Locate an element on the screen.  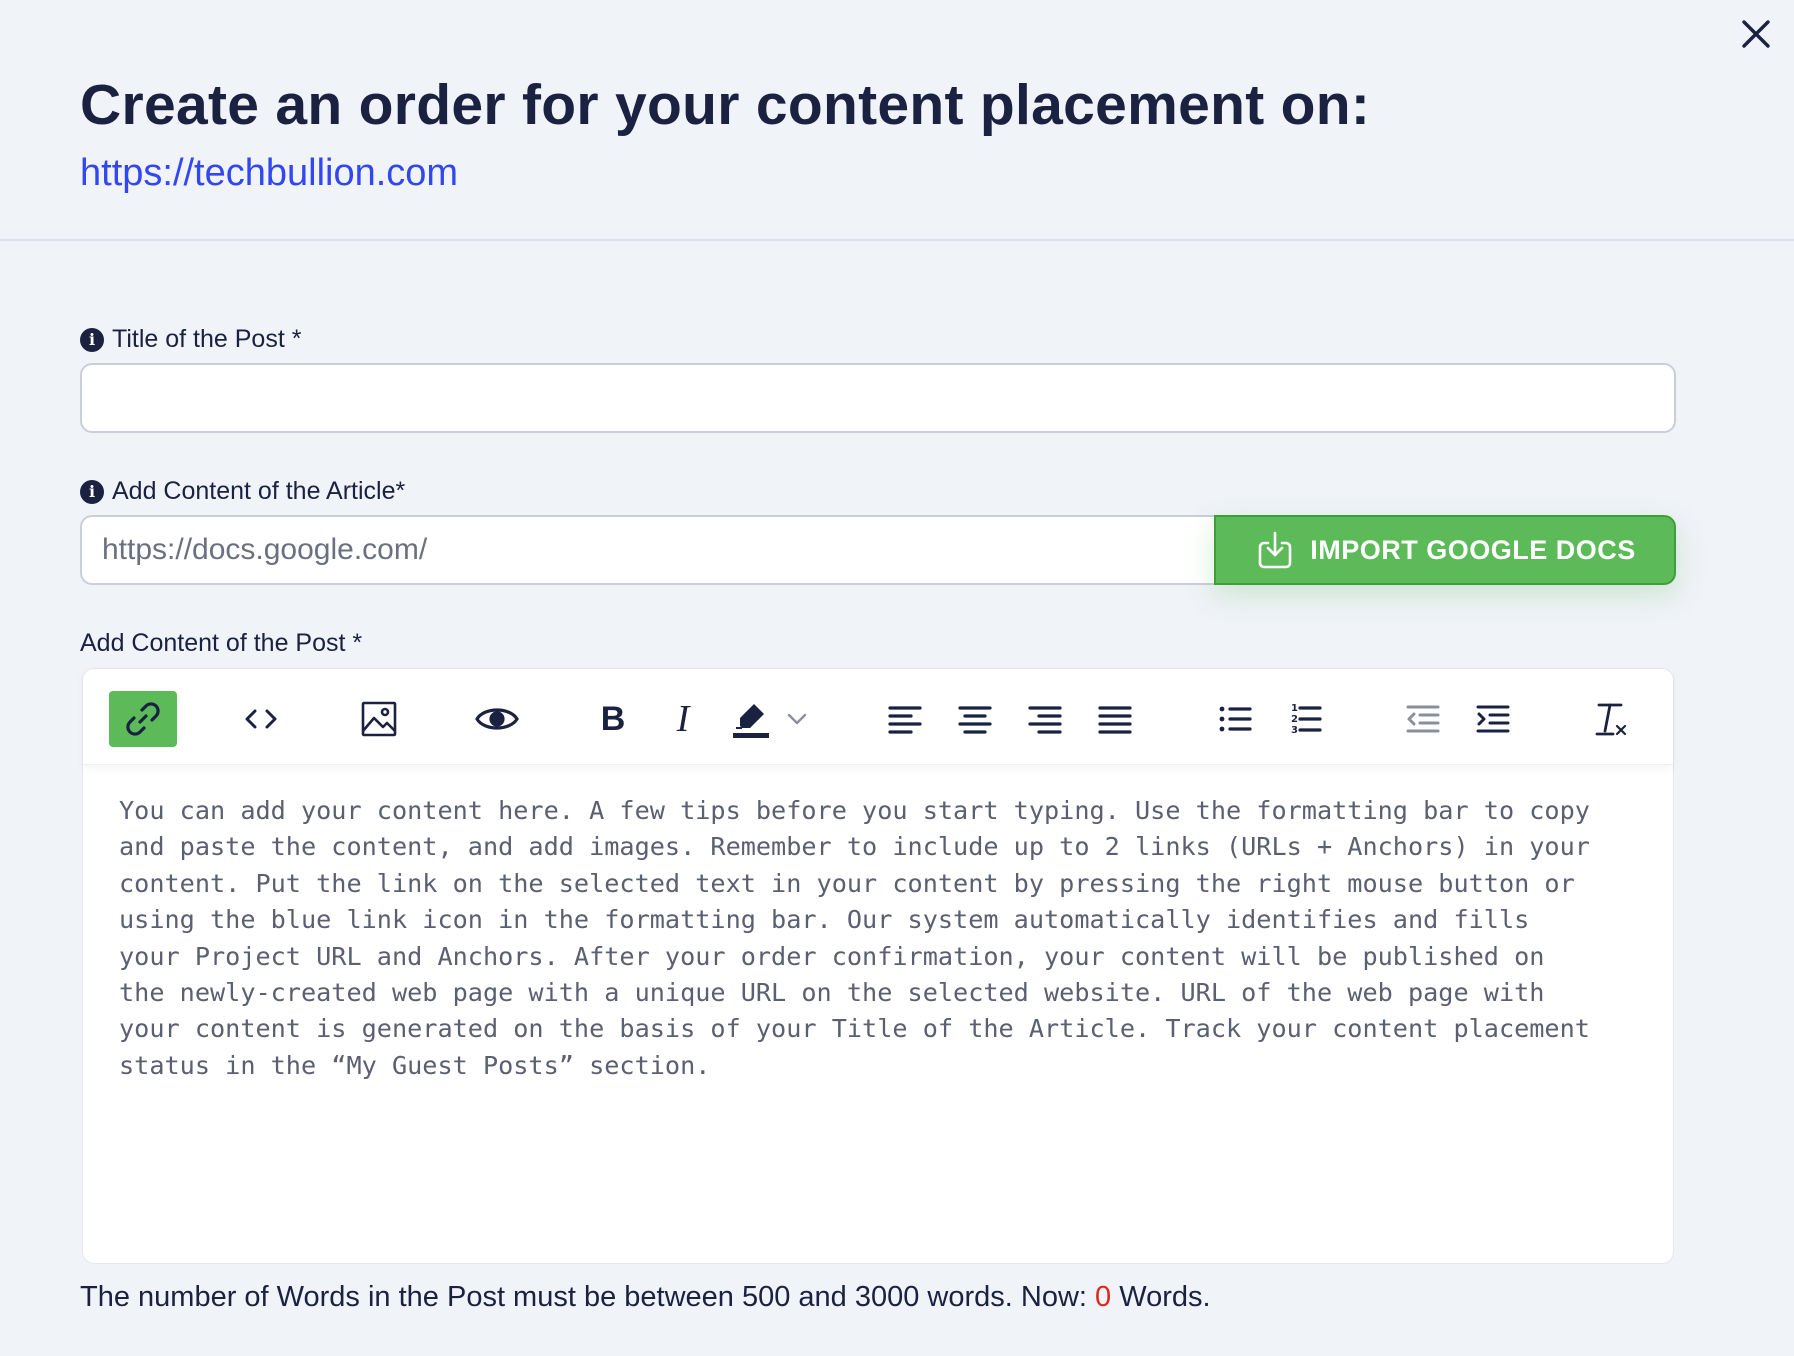
align-right-icon is located at coordinates (1045, 720).